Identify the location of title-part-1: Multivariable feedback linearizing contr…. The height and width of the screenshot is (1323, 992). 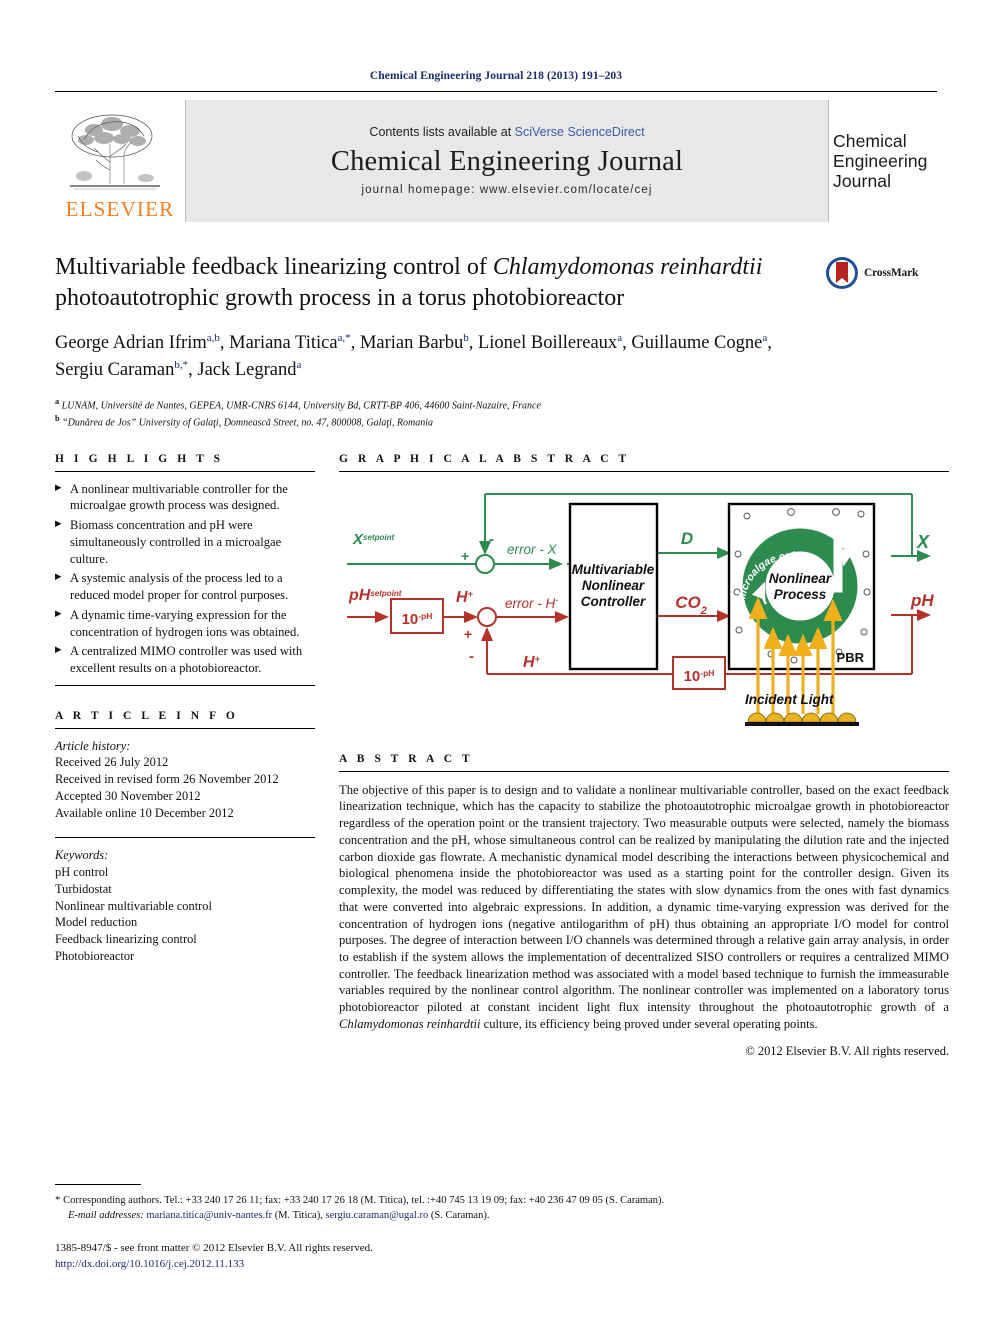
(274, 267).